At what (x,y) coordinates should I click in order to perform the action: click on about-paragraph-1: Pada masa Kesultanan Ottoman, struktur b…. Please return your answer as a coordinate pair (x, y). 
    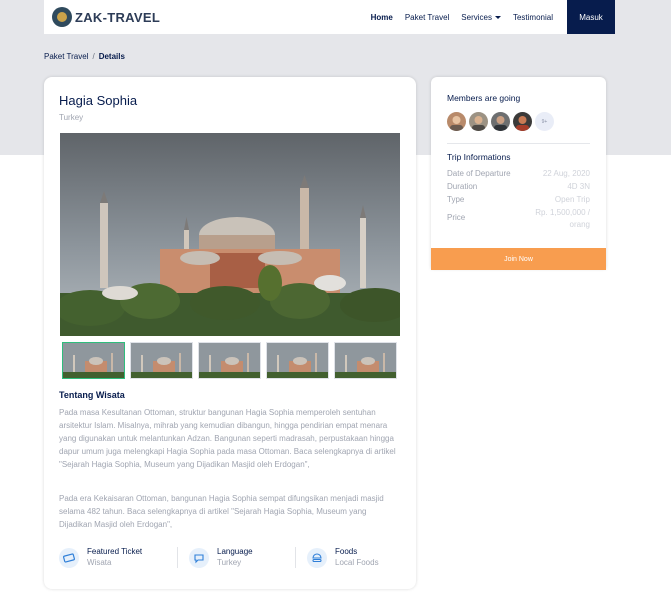
    Looking at the image, I should click on (227, 438).